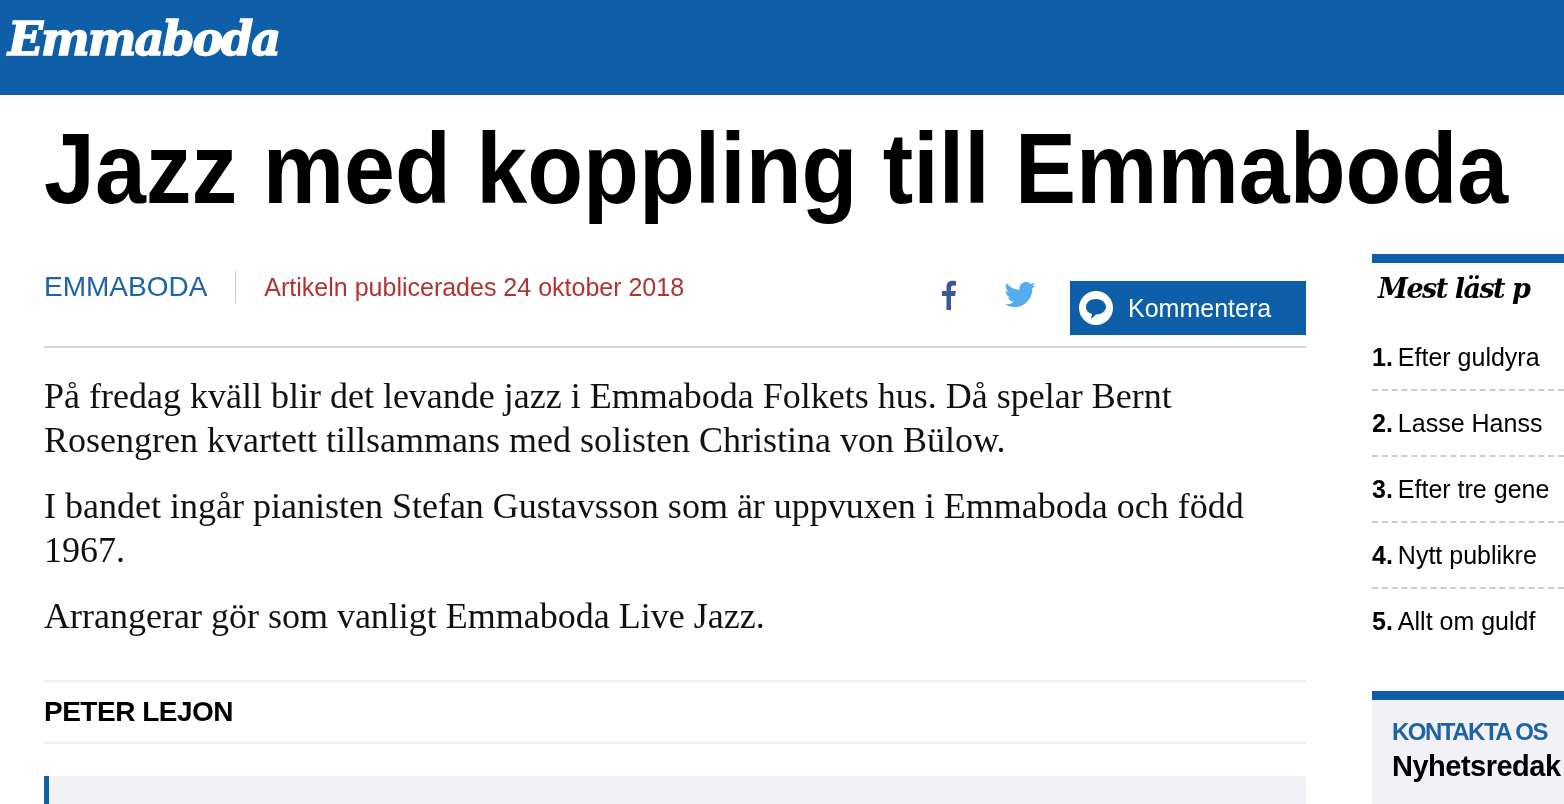  I want to click on article-headline: Jazz med koppling till Emmaboda, so click(776, 168).